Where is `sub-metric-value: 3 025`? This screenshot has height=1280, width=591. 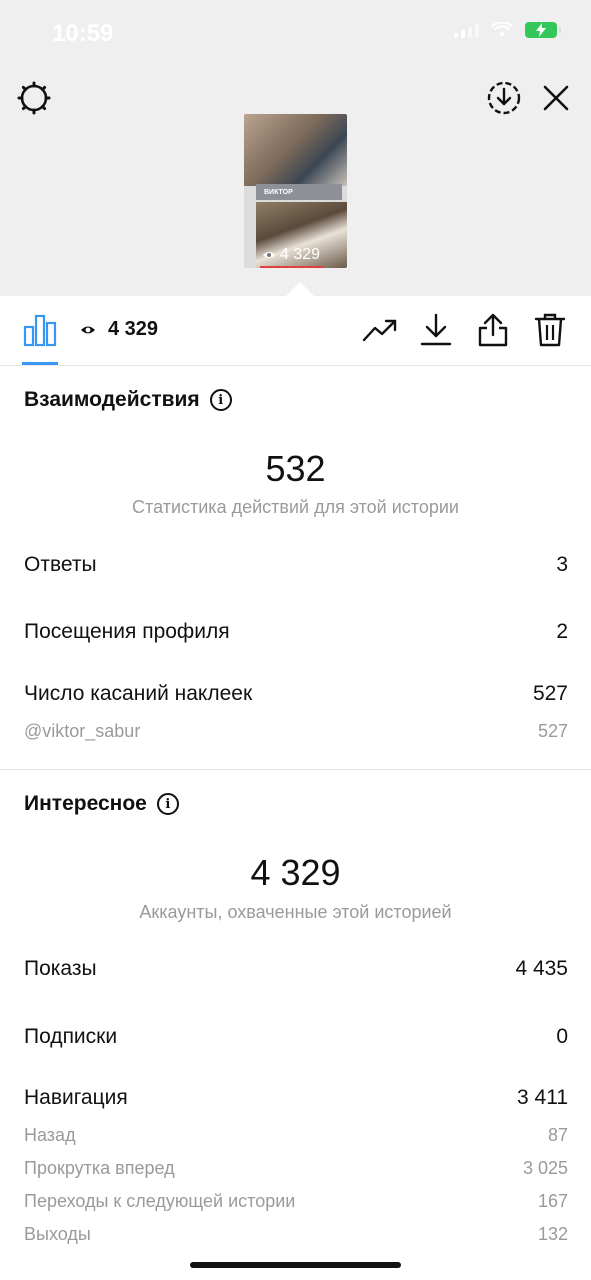 sub-metric-value: 3 025 is located at coordinates (545, 1168).